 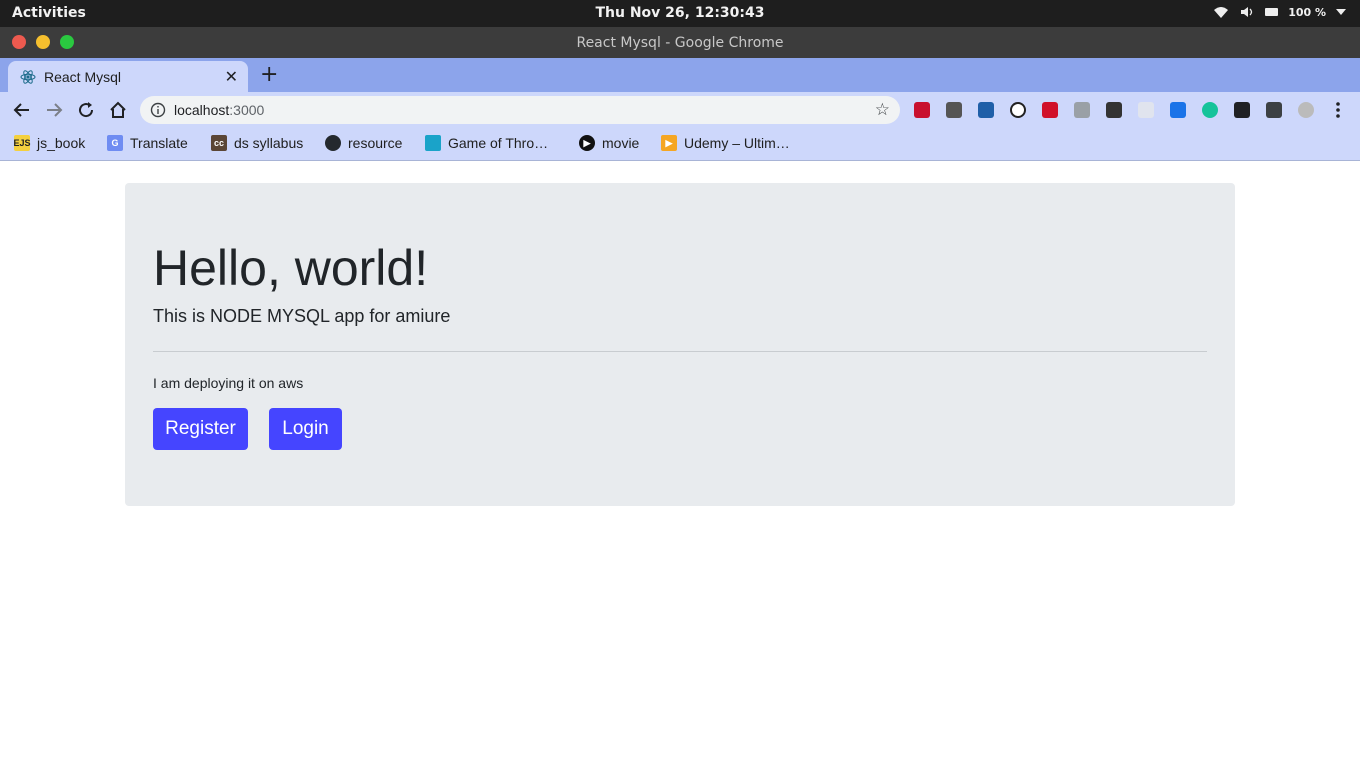 I want to click on window-title: React Mysql - Google Chrome, so click(x=680, y=43).